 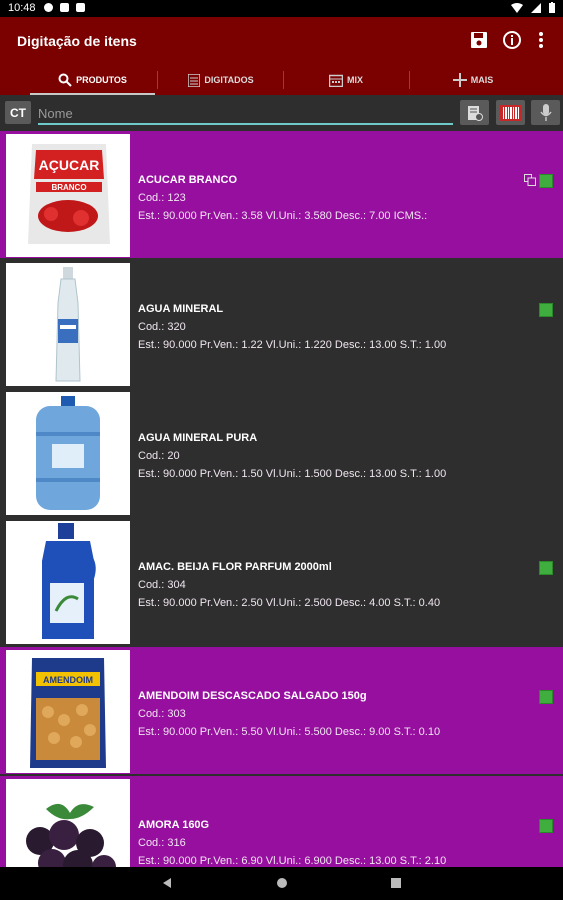 I want to click on search-bar: CT, so click(x=281, y=112).